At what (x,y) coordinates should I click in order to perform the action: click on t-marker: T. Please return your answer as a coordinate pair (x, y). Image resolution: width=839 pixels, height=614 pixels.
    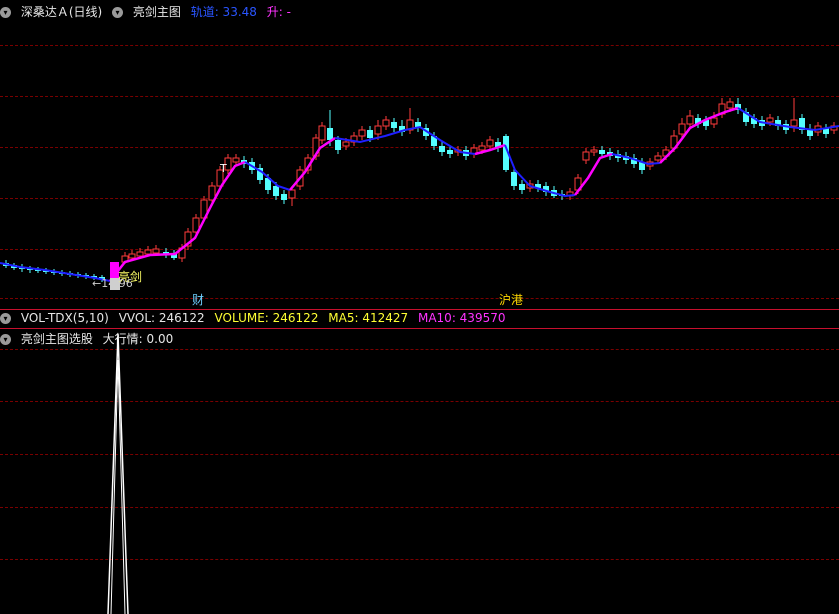
    Looking at the image, I should click on (223, 168).